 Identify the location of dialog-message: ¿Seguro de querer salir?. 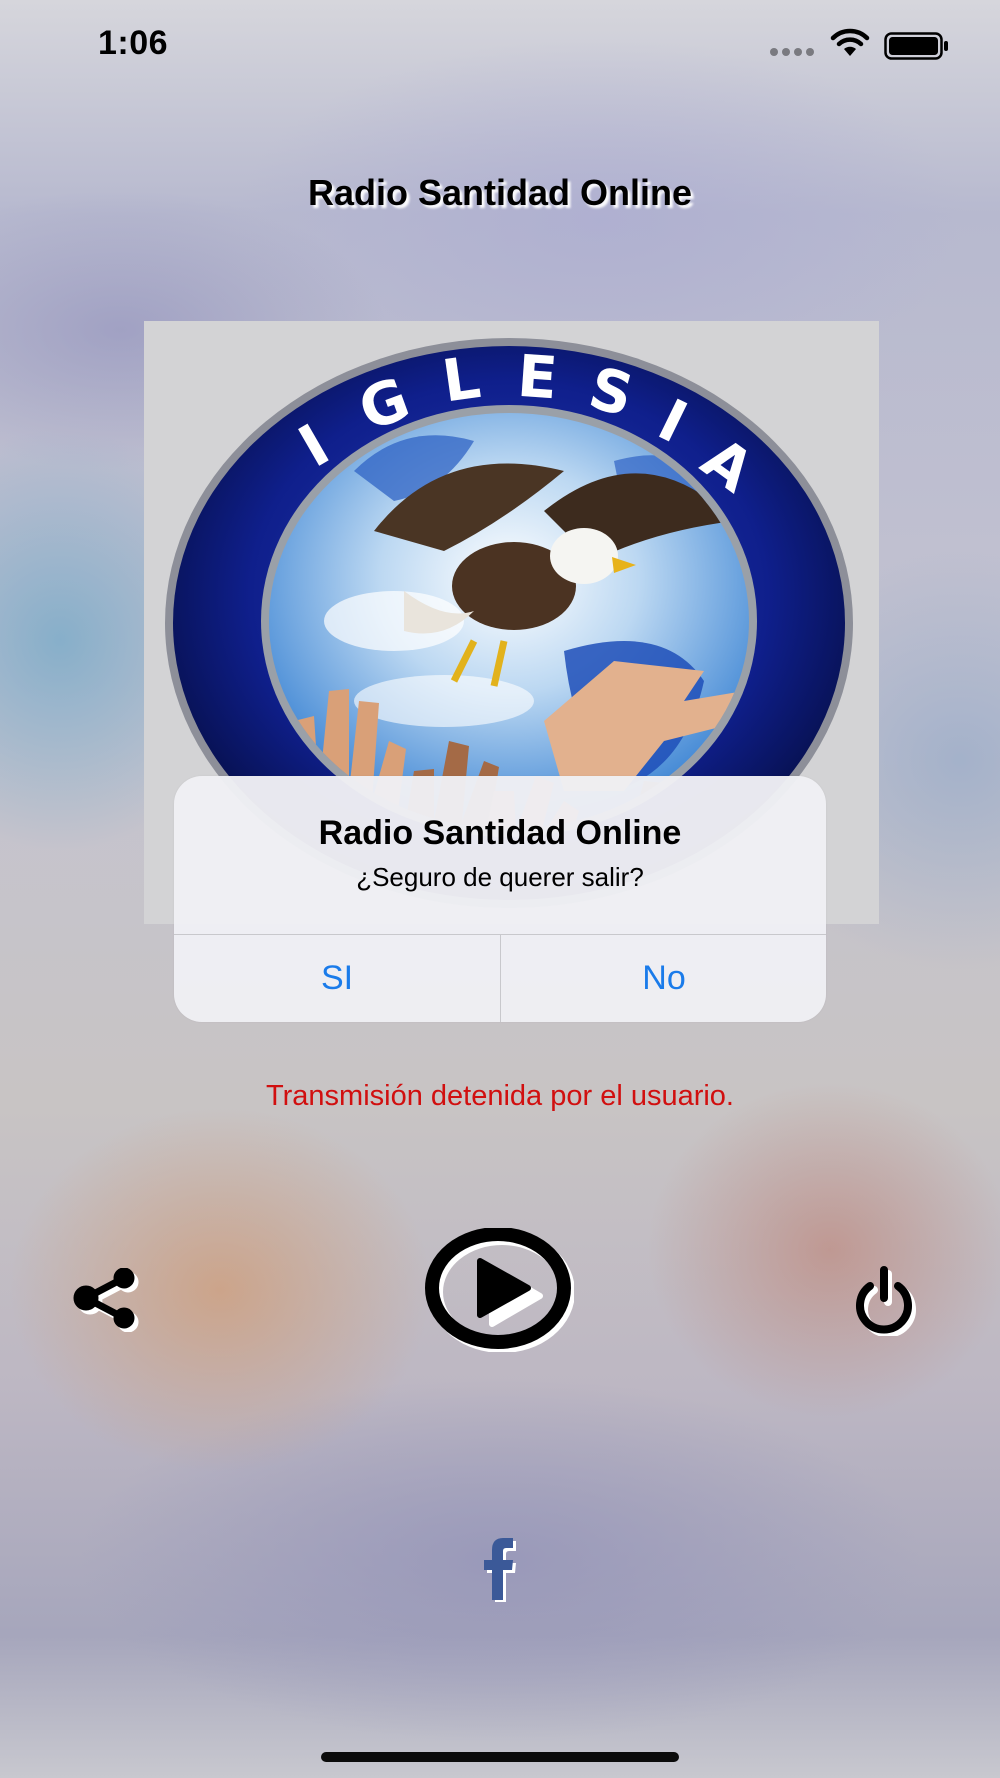
(500, 877).